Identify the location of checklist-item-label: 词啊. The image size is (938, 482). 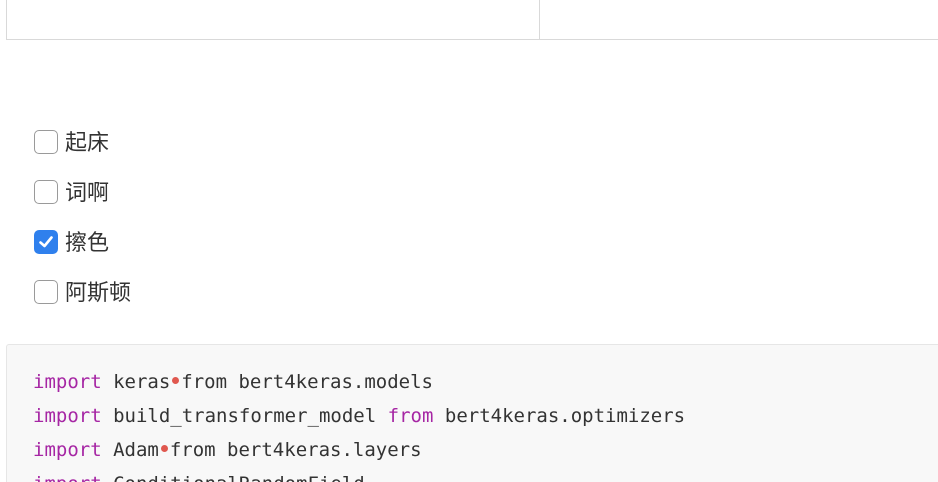
(87, 193).